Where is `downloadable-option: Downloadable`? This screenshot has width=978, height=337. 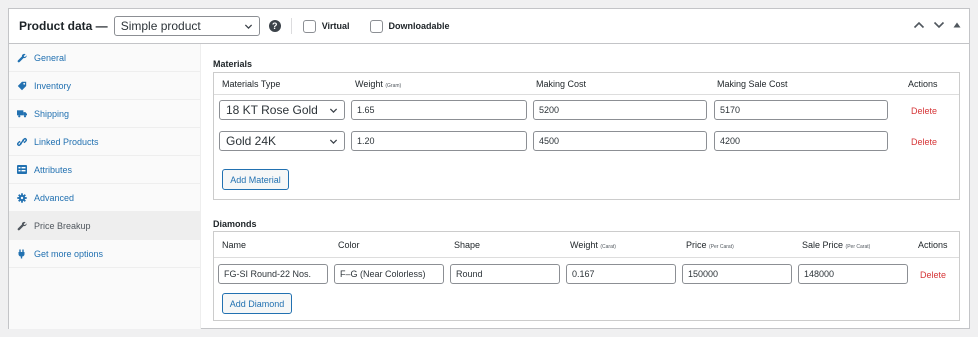 downloadable-option: Downloadable is located at coordinates (409, 26).